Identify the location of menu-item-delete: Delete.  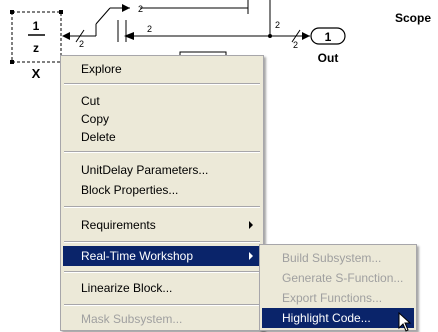
(162, 137).